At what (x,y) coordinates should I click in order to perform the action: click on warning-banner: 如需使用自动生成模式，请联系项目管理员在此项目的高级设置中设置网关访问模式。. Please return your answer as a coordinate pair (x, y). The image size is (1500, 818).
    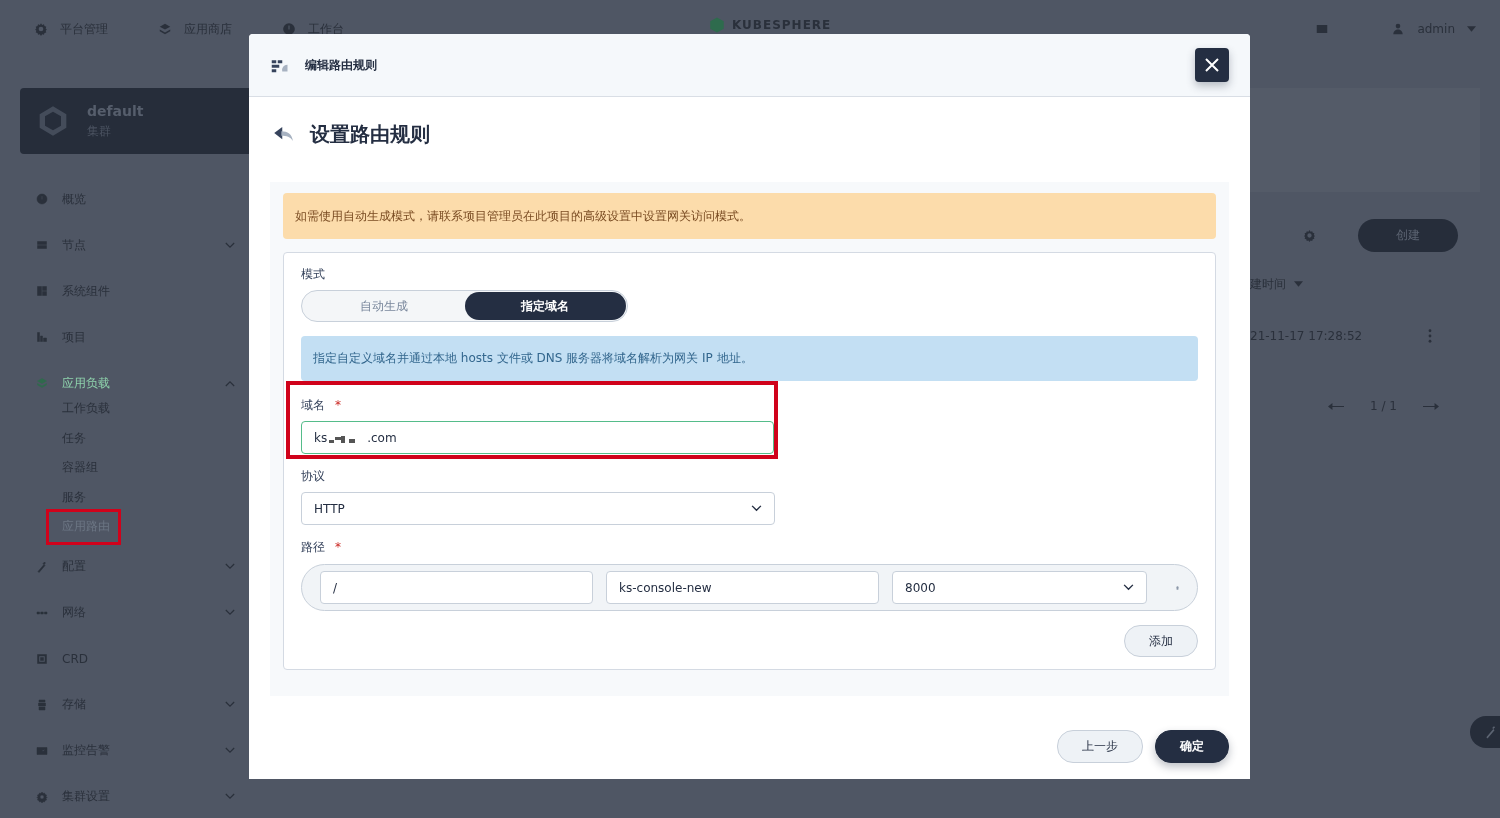
    Looking at the image, I should click on (749, 216).